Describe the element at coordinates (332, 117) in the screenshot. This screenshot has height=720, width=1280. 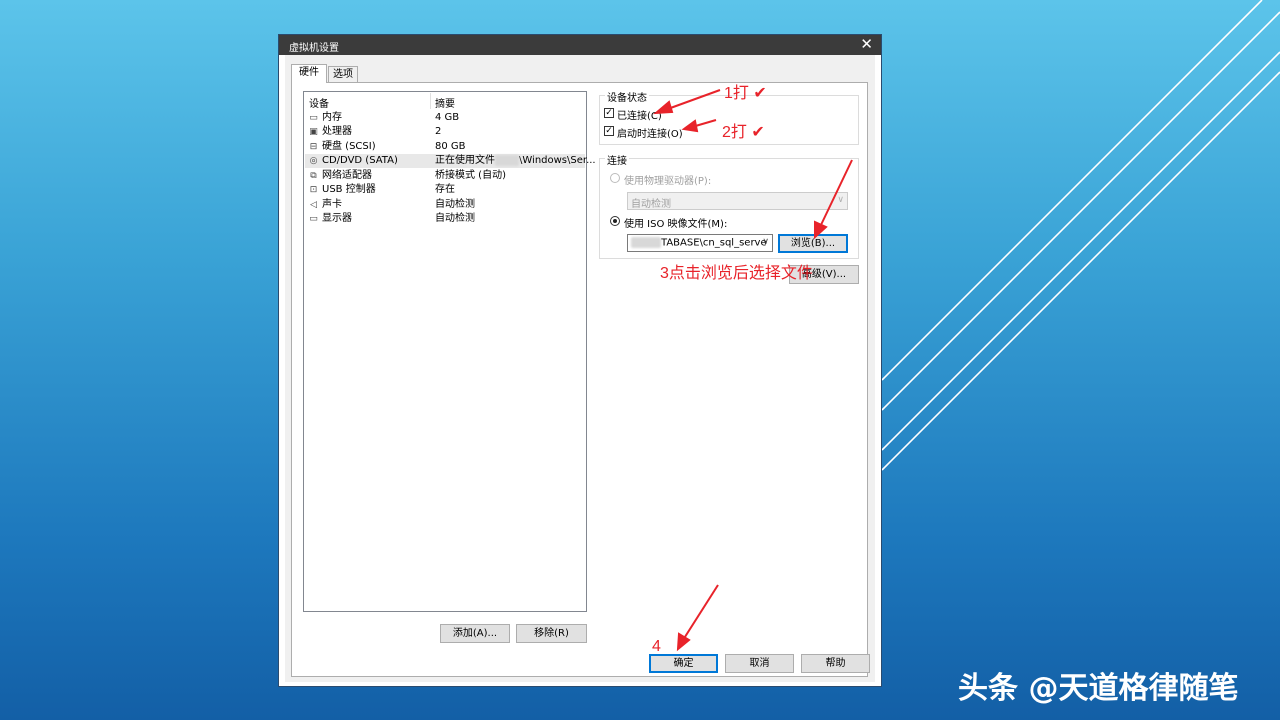
I see `device-name: 内存` at that location.